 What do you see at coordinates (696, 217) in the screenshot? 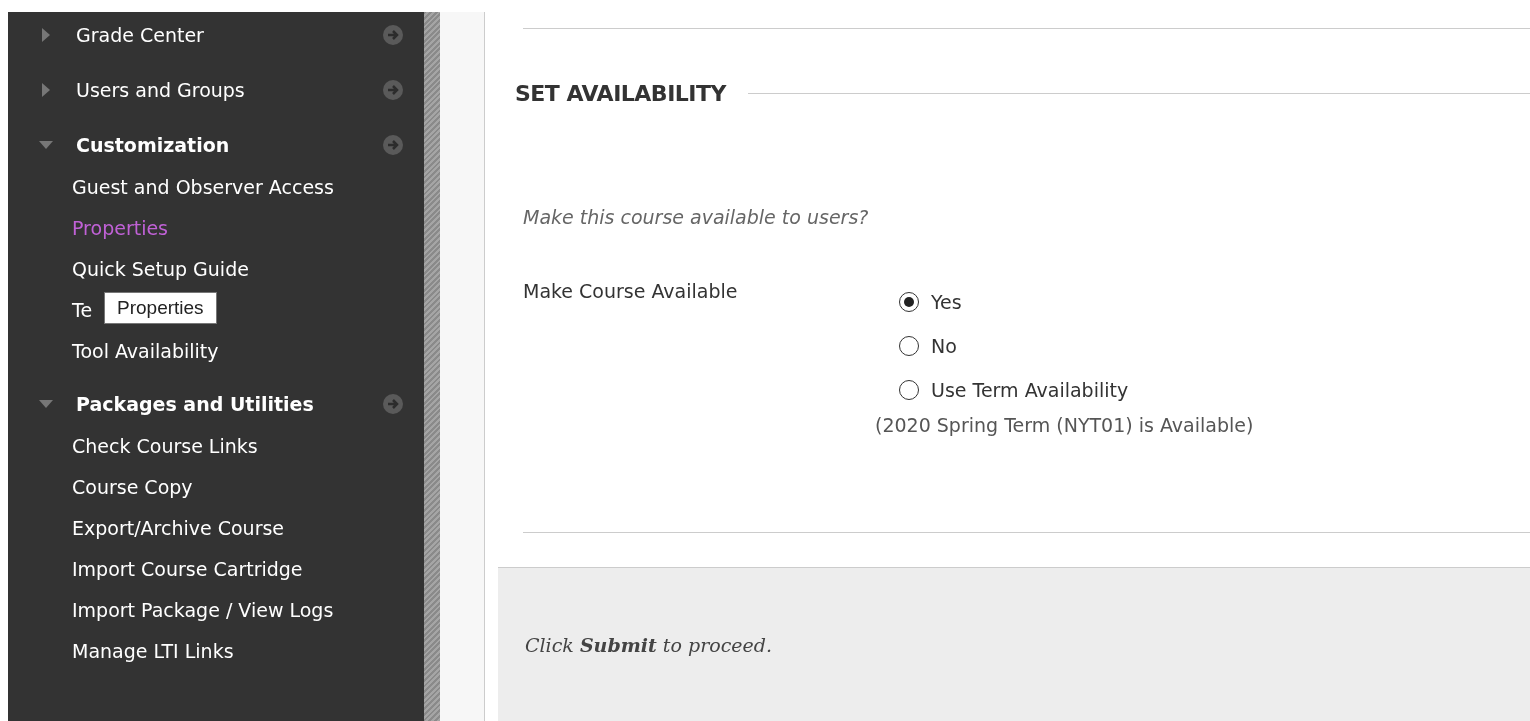
I see `instruction-text: Make this course available to users?` at bounding box center [696, 217].